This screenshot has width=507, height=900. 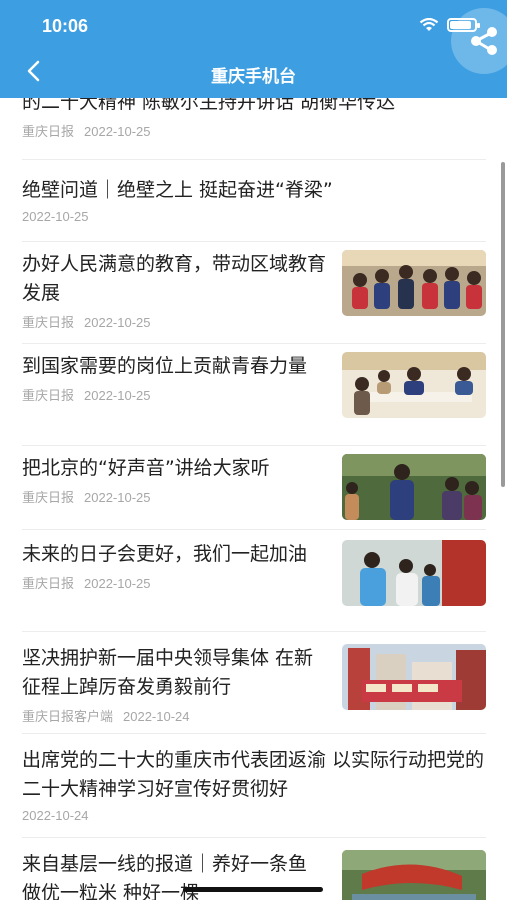 What do you see at coordinates (146, 468) in the screenshot?
I see `article-title: 把北京的“好声音”讲给大家听` at bounding box center [146, 468].